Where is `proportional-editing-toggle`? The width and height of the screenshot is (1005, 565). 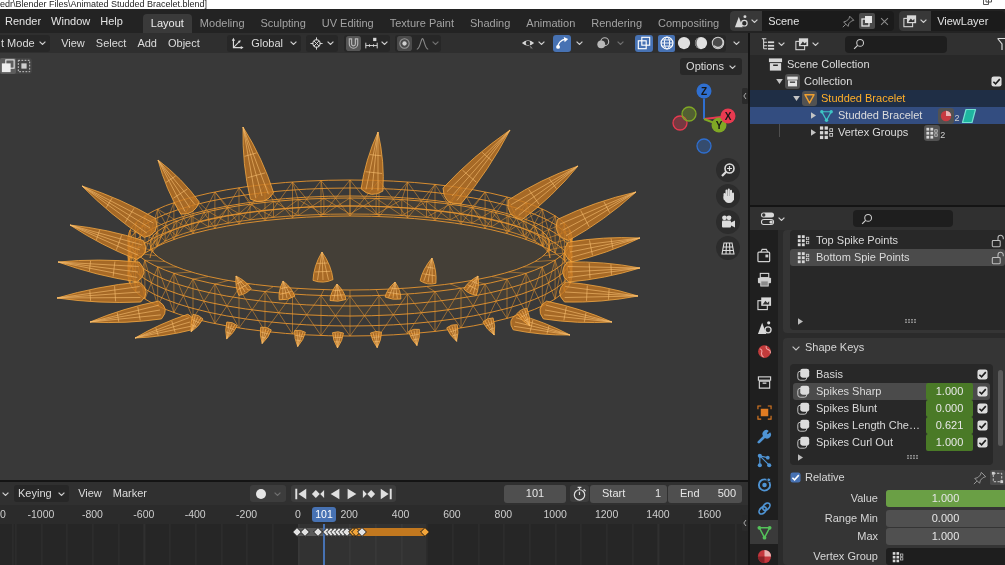 proportional-editing-toggle is located at coordinates (405, 43).